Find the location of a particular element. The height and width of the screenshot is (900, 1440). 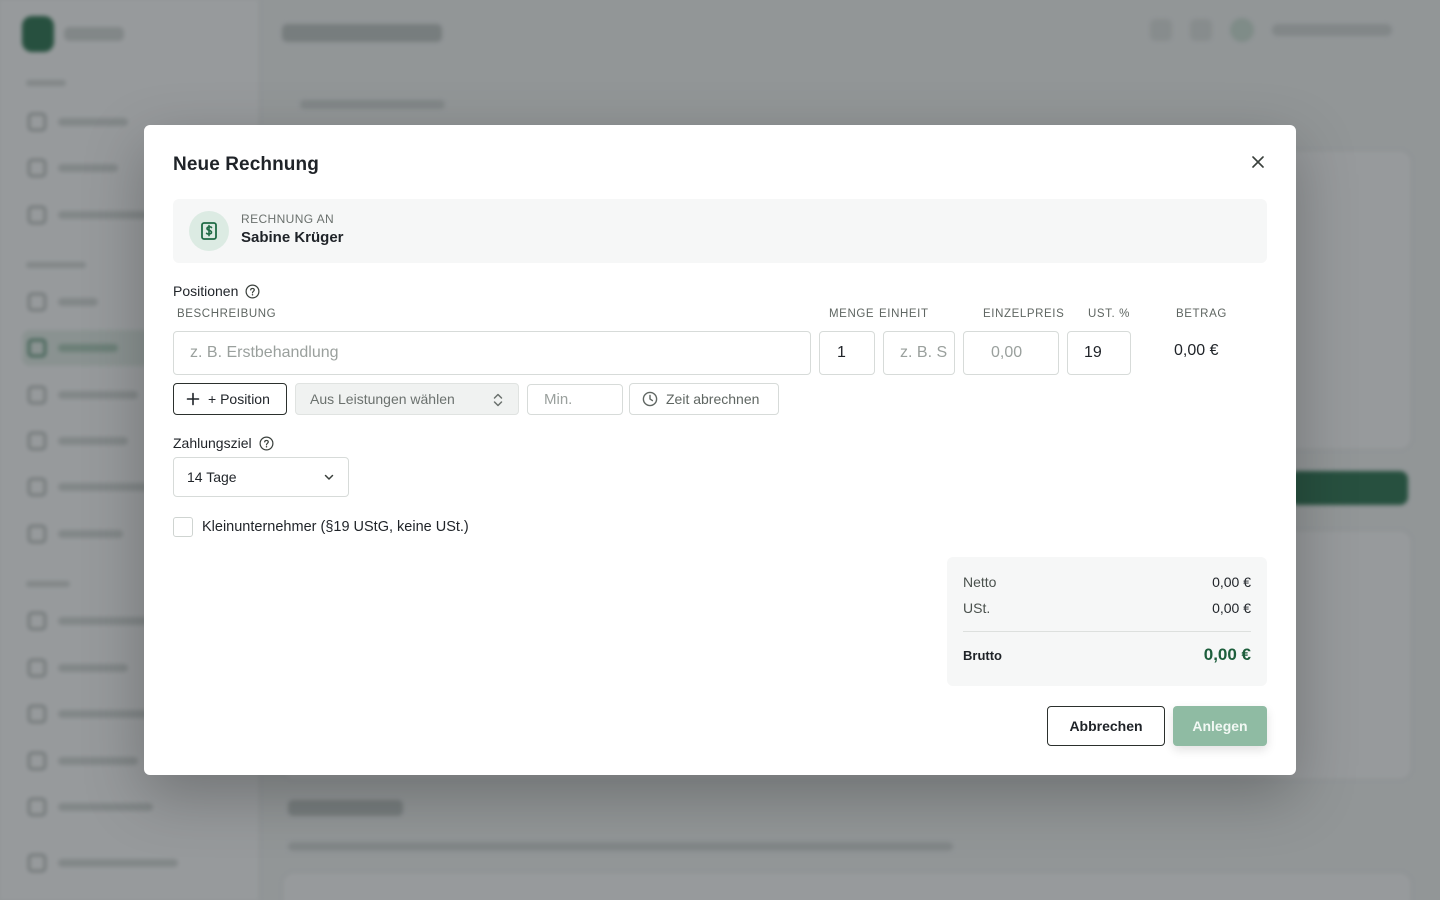

quantity-input: 1 is located at coordinates (847, 353).